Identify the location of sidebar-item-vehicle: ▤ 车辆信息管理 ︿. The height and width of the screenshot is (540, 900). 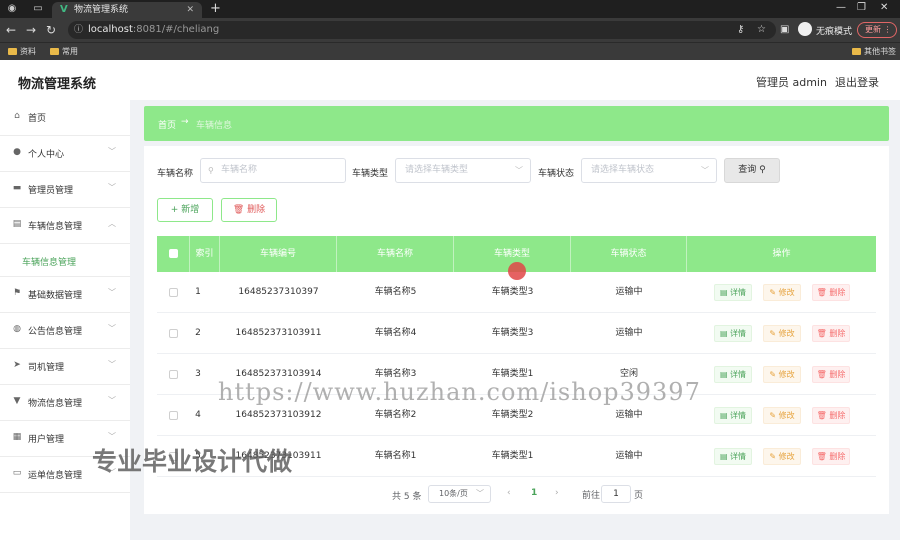
(65, 226).